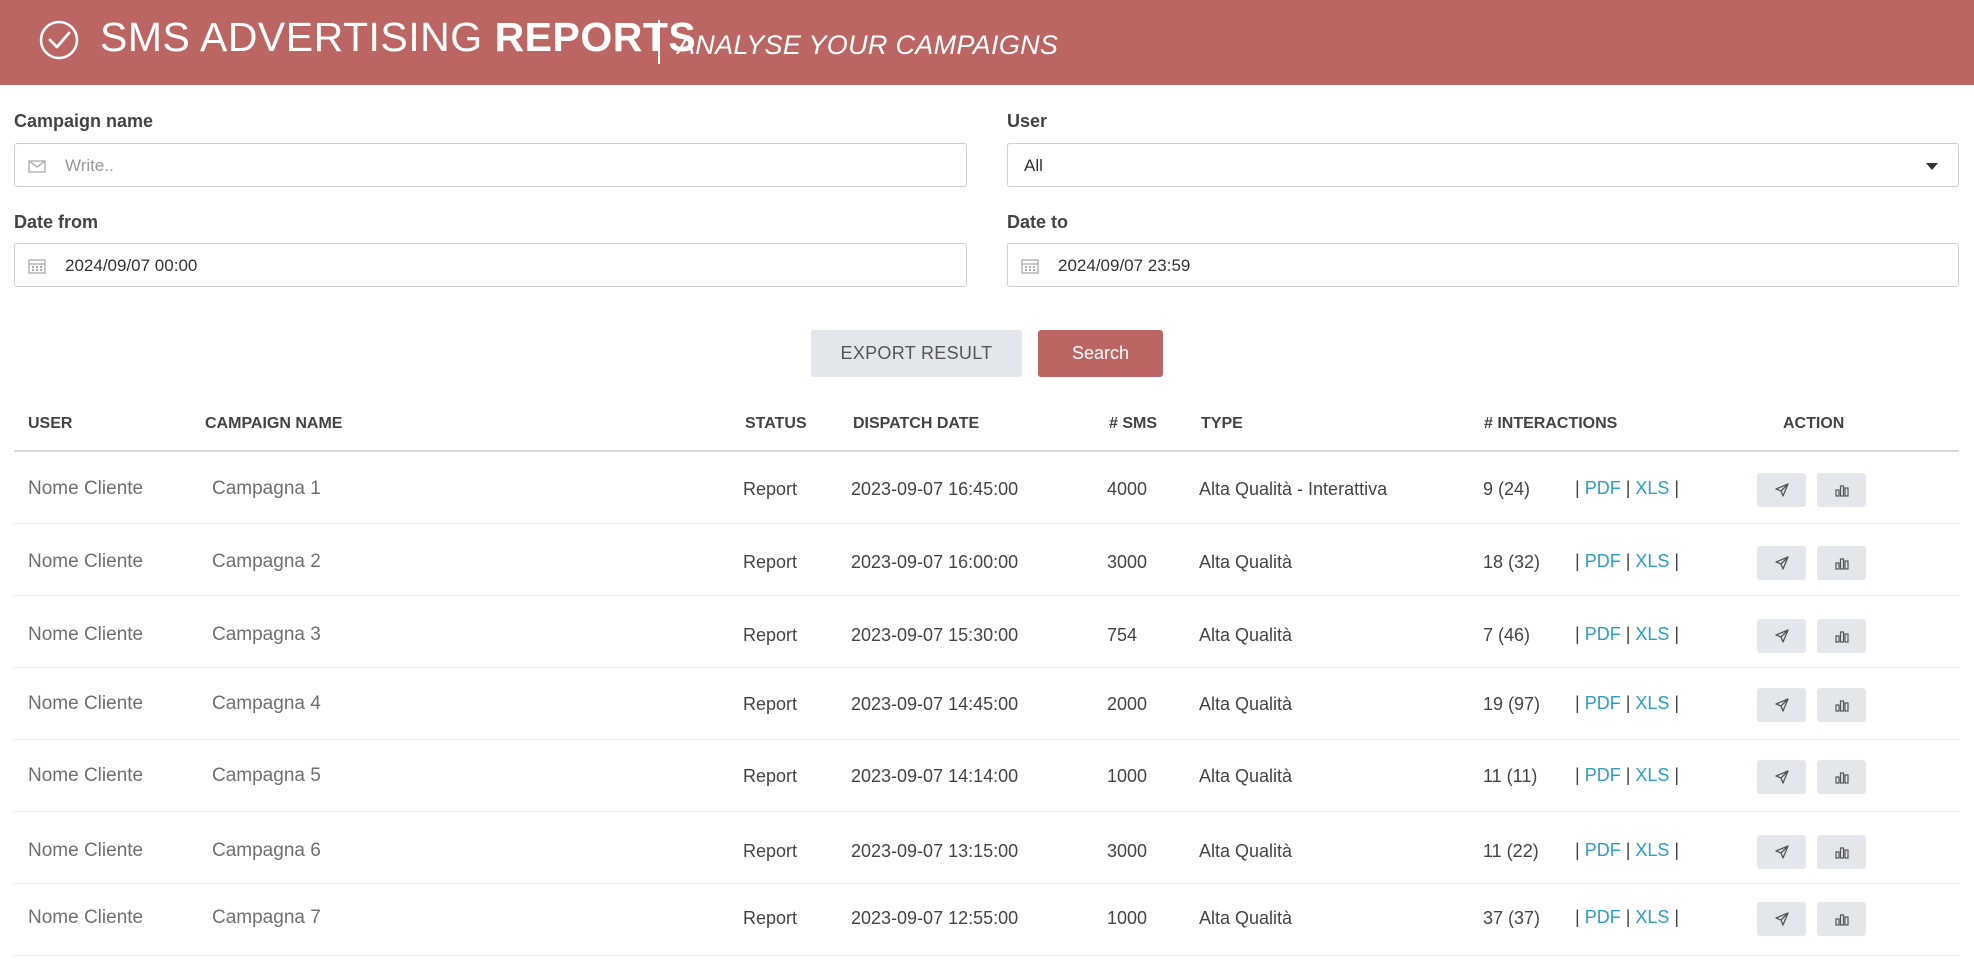  What do you see at coordinates (1100, 353) in the screenshot?
I see `search-button: Search` at bounding box center [1100, 353].